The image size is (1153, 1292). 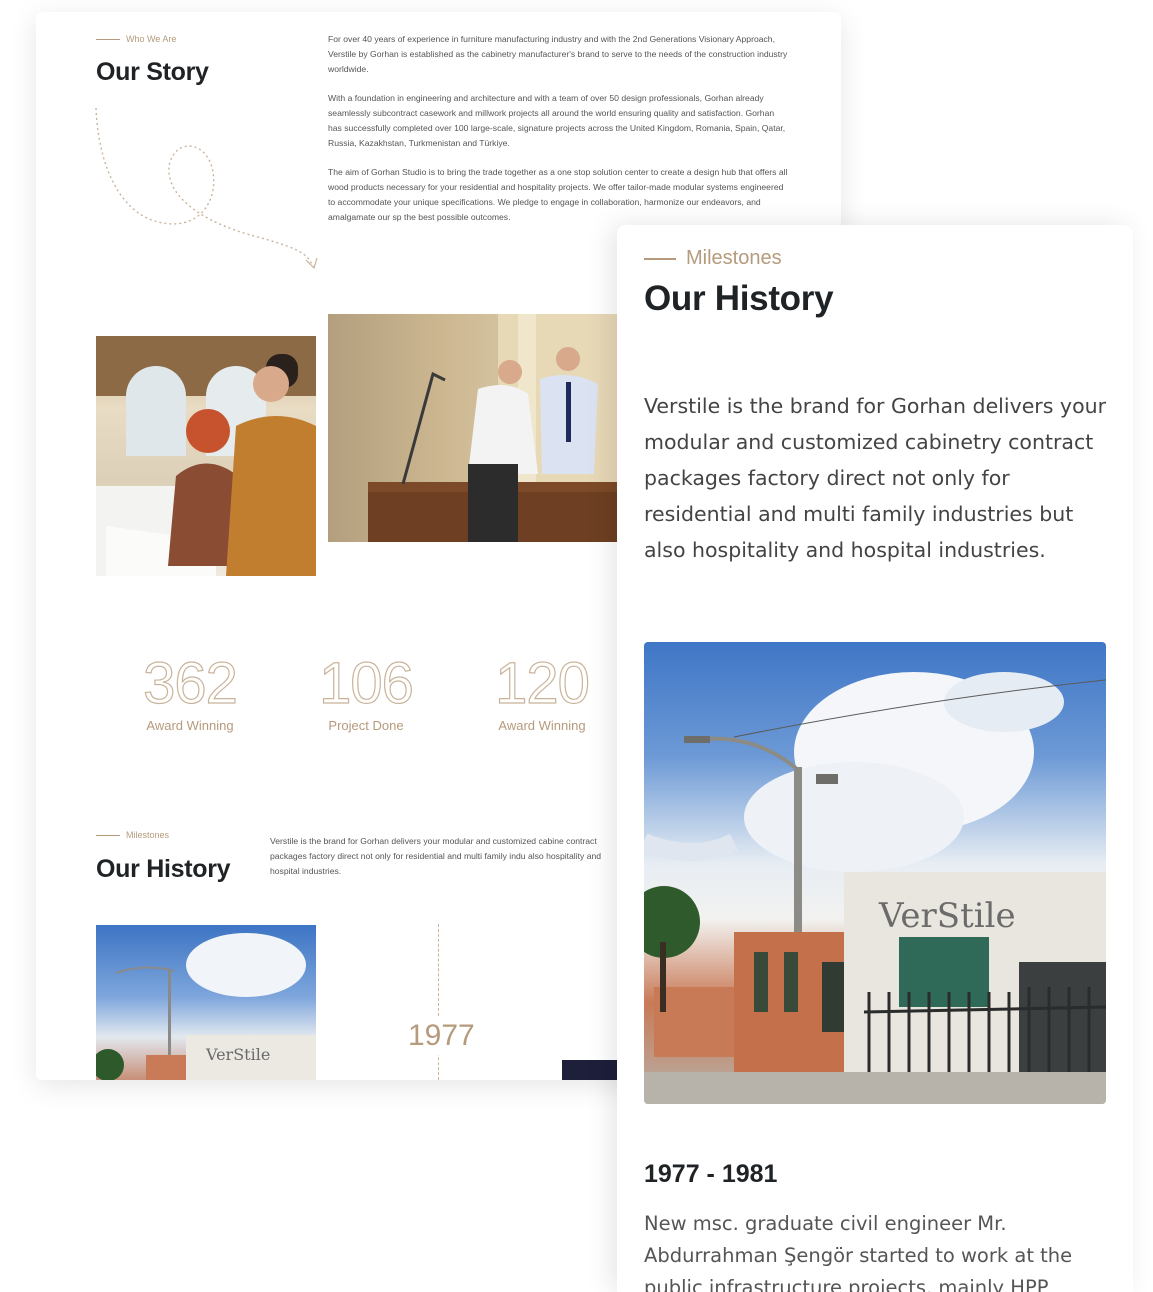 I want to click on mobile-history-eyebrow: Milestones, so click(x=713, y=258).